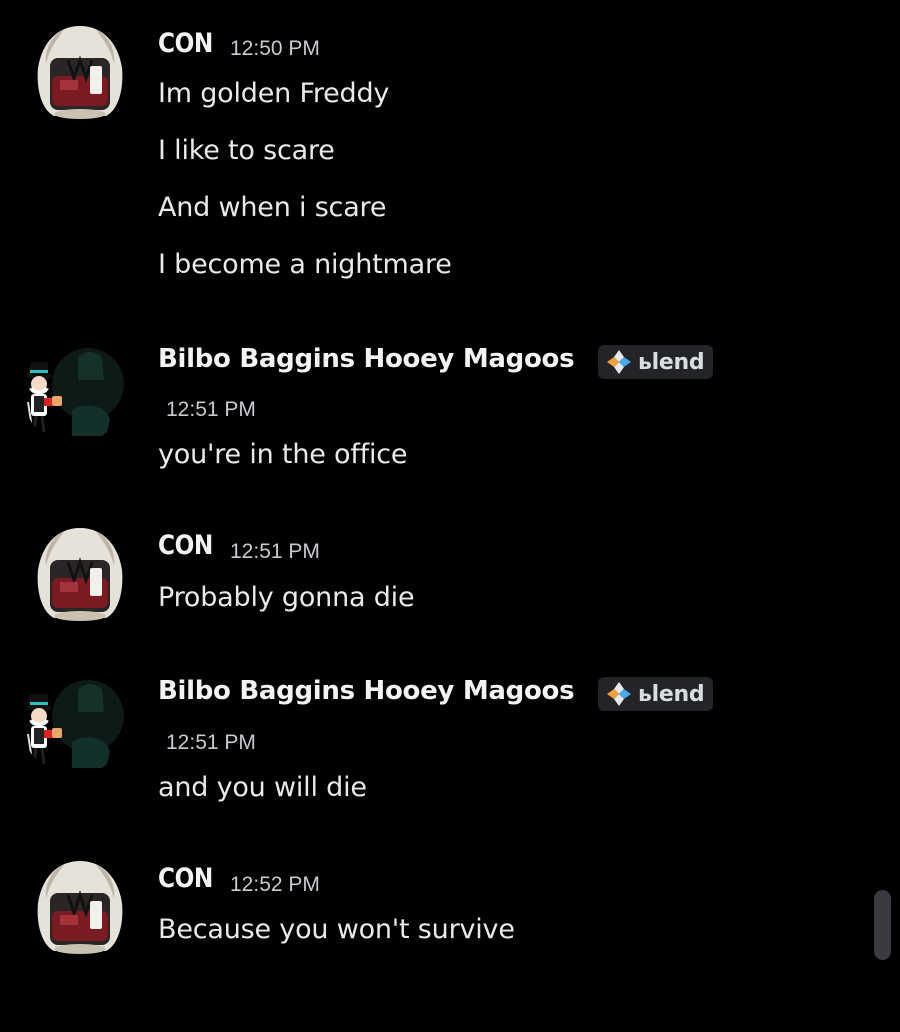 The height and width of the screenshot is (1032, 900). Describe the element at coordinates (283, 454) in the screenshot. I see `message-text: you're in the office` at that location.